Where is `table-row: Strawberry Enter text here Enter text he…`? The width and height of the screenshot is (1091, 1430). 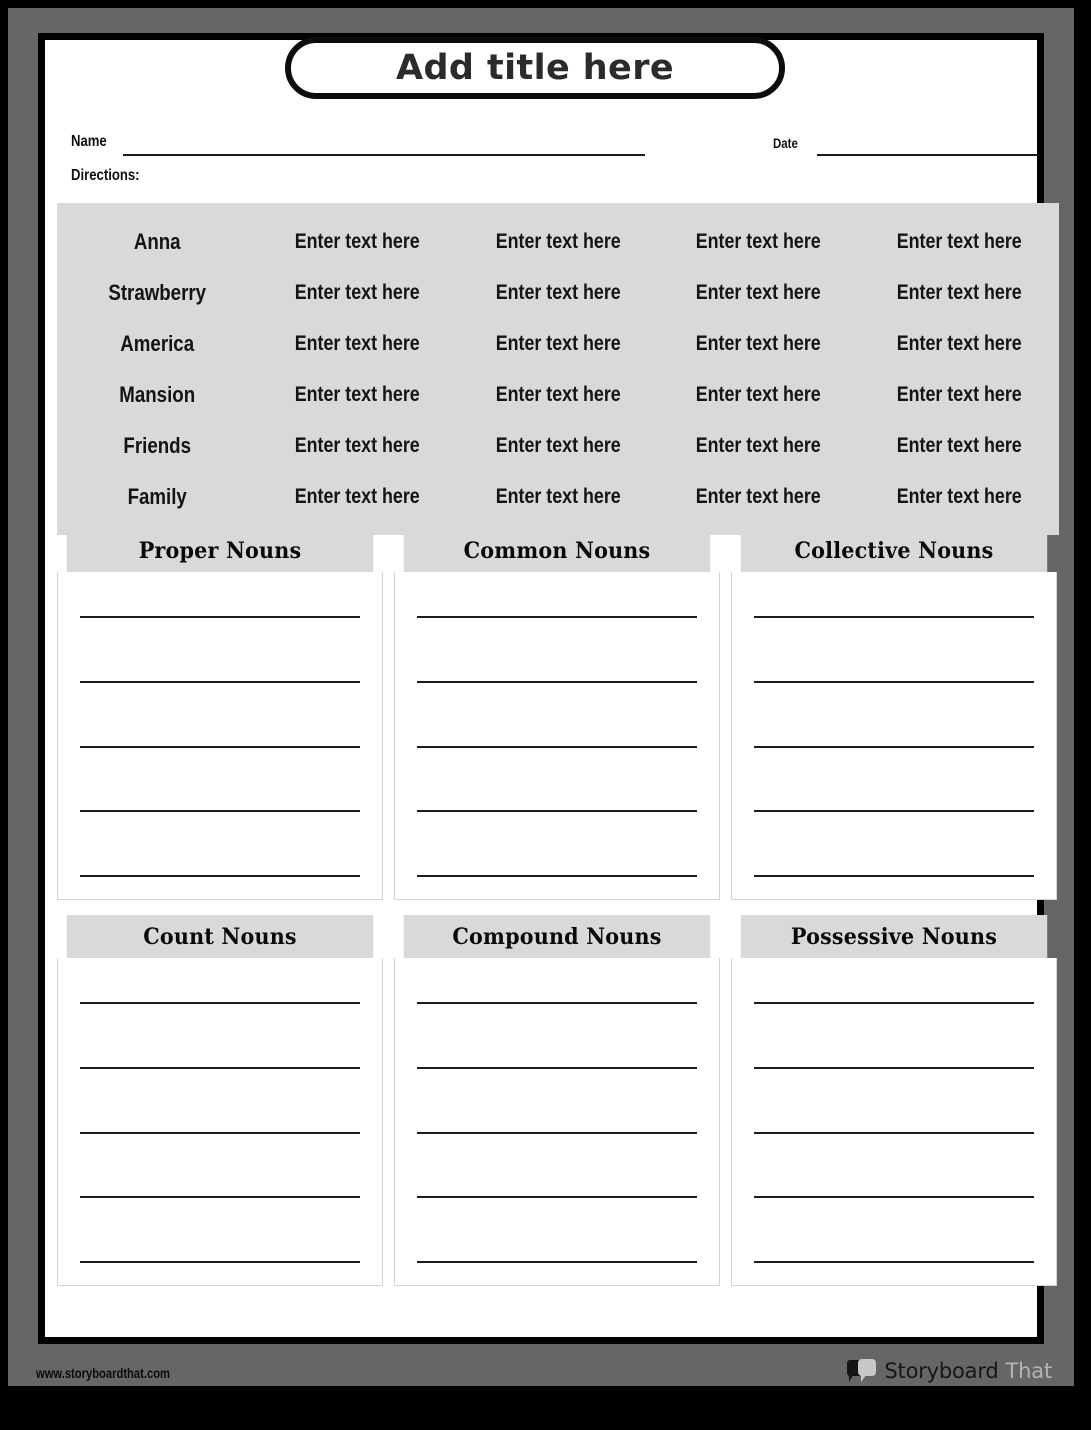 table-row: Strawberry Enter text here Enter text he… is located at coordinates (558, 292).